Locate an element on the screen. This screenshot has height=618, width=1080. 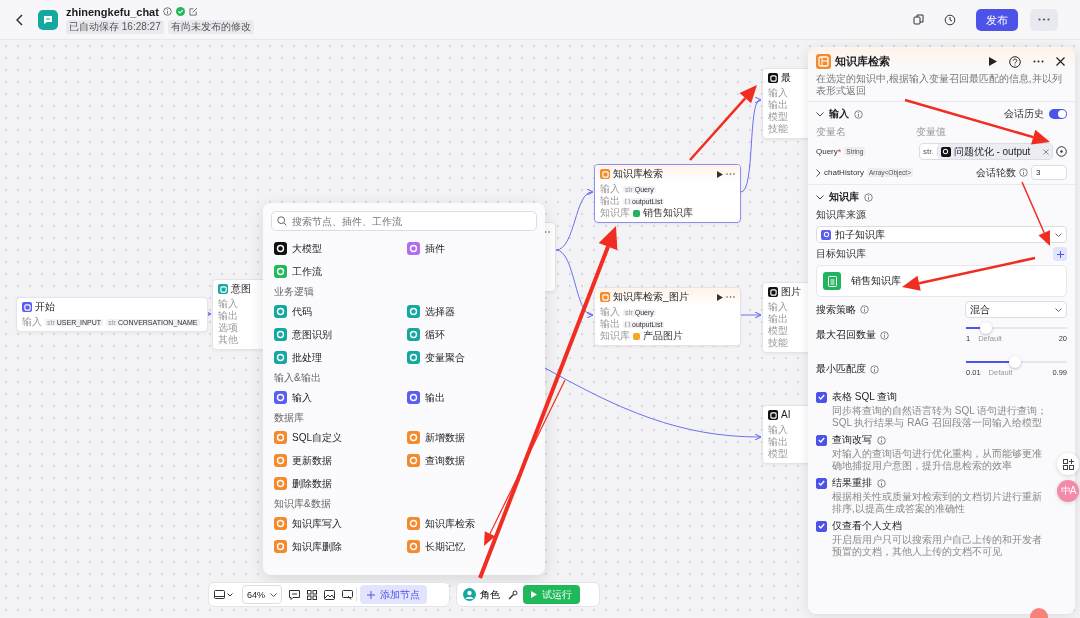
option-description: 根据相关性或质量对检索到的文档切片进行重新排序,以提高生成答案的准确性 is located at coordinates (937, 503).